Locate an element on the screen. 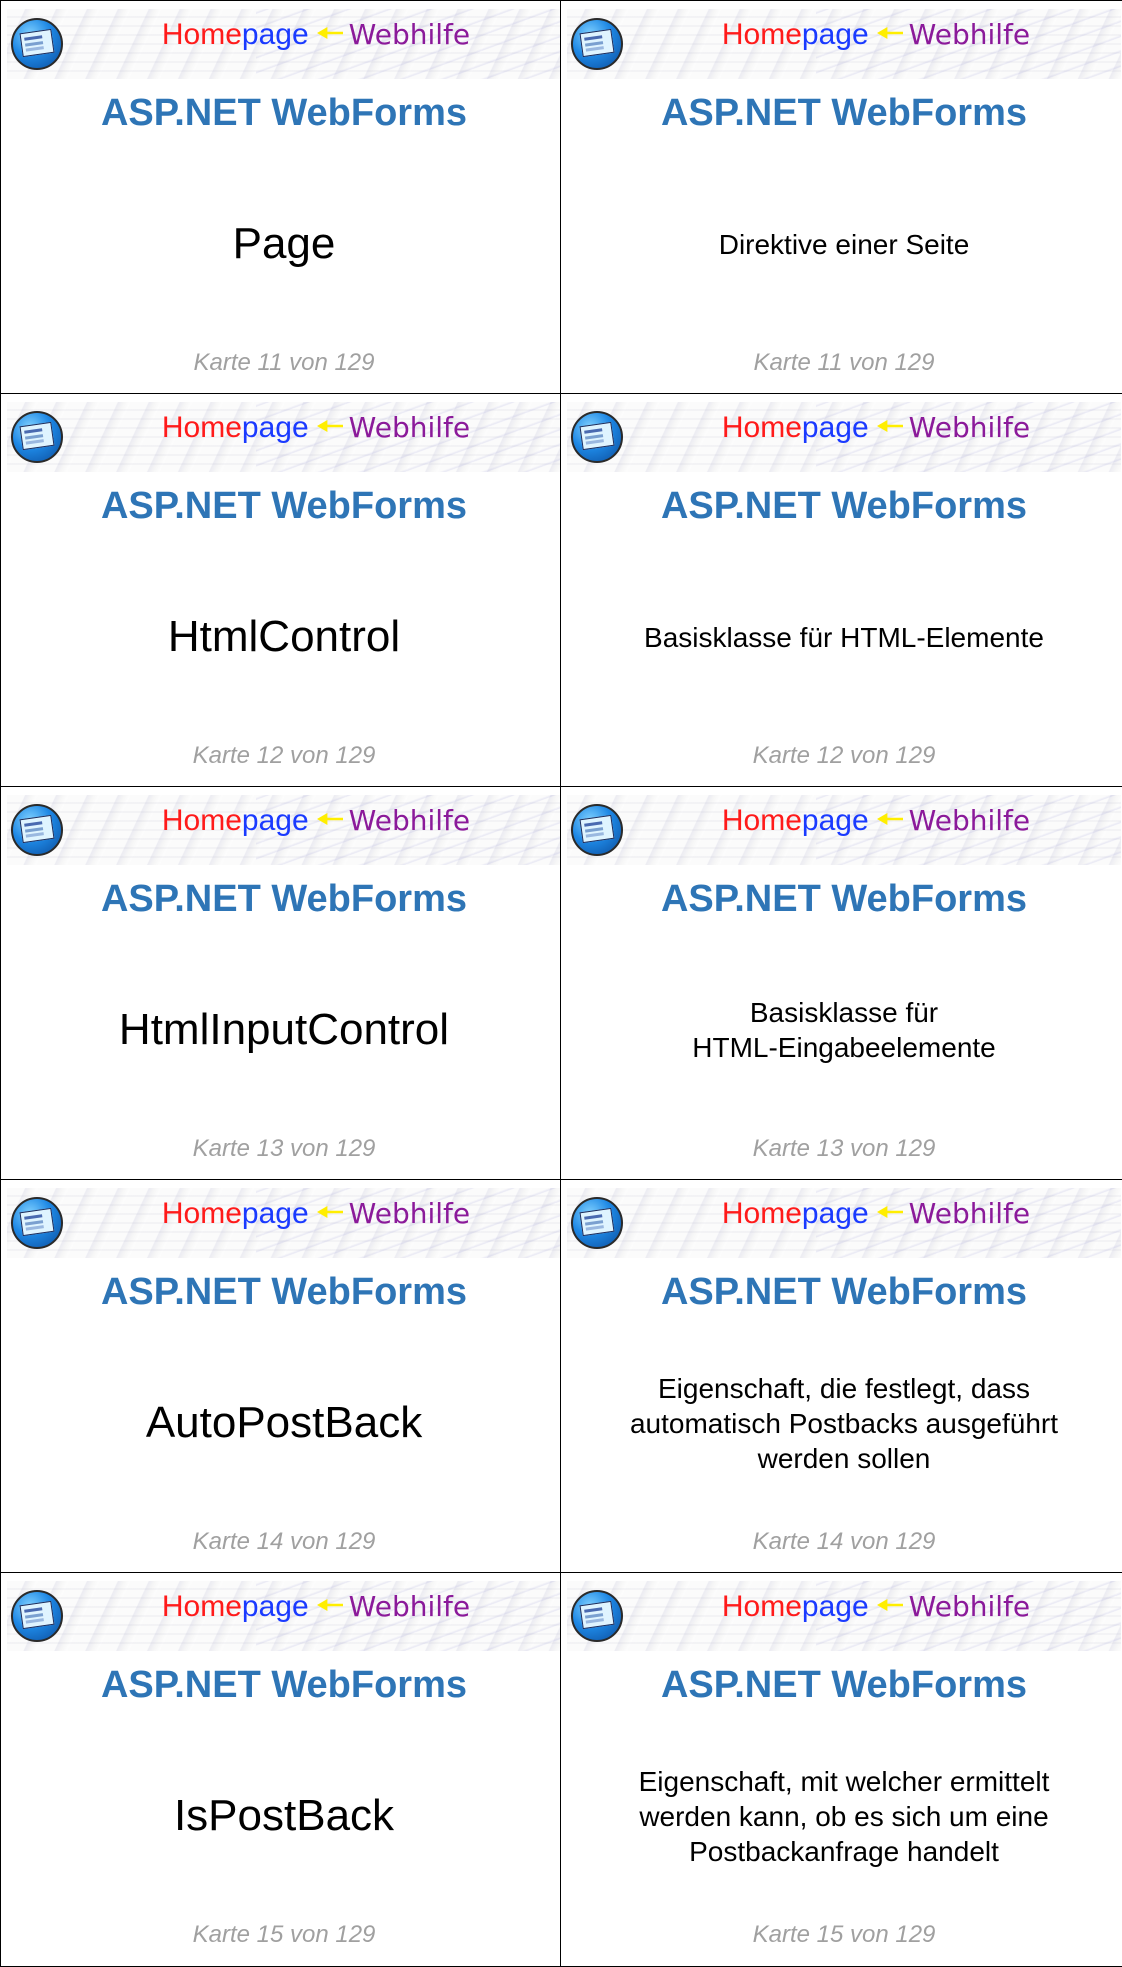 The image size is (1122, 1967). card-term: HtmlControl is located at coordinates (284, 636).